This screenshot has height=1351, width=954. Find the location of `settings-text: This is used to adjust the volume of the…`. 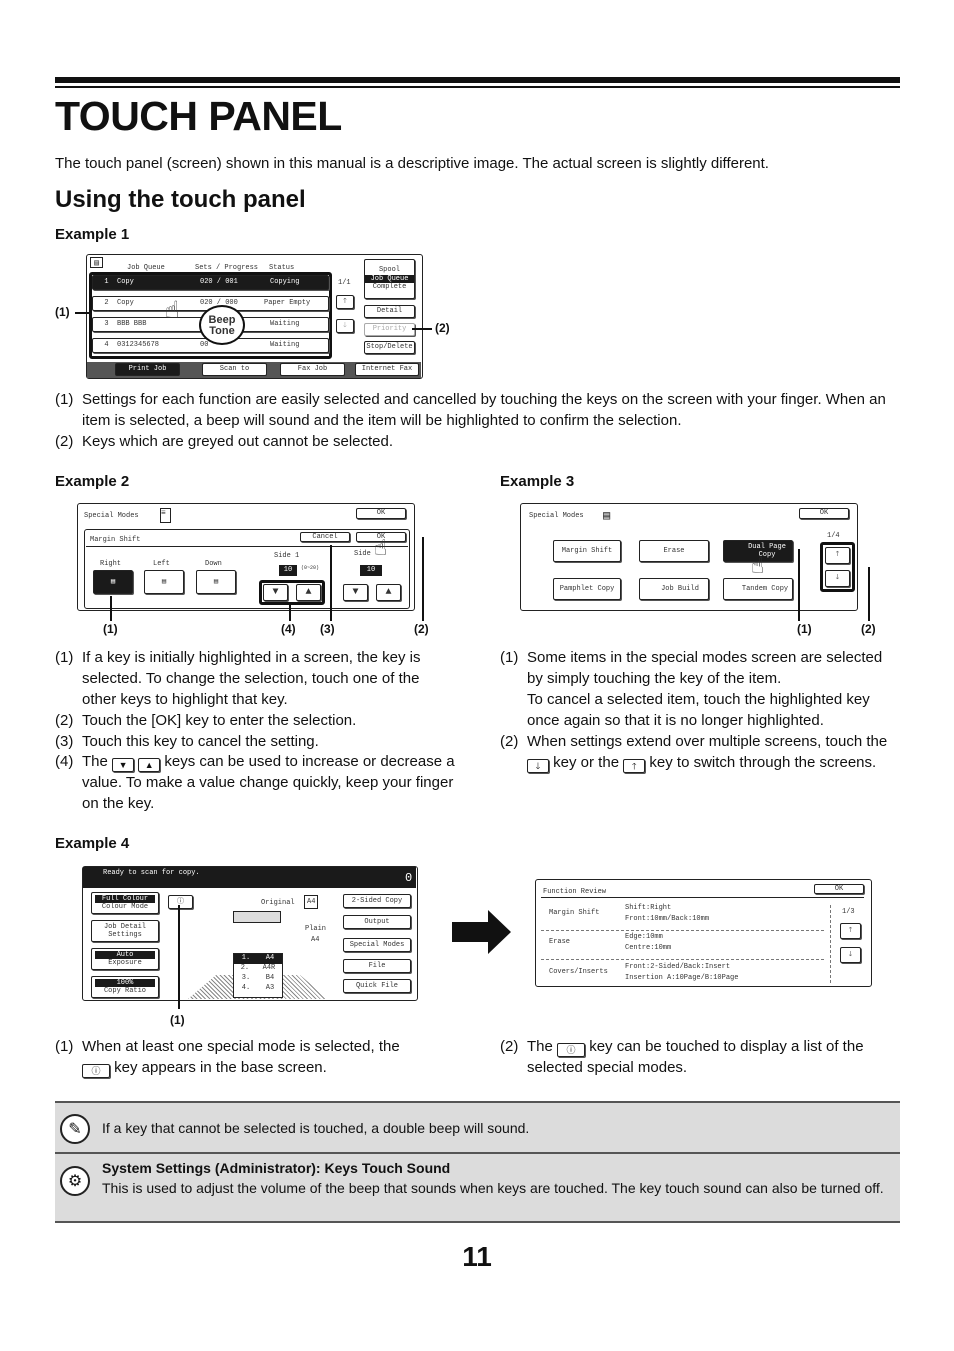

settings-text: This is used to adjust the volume of the… is located at coordinates (493, 1188).